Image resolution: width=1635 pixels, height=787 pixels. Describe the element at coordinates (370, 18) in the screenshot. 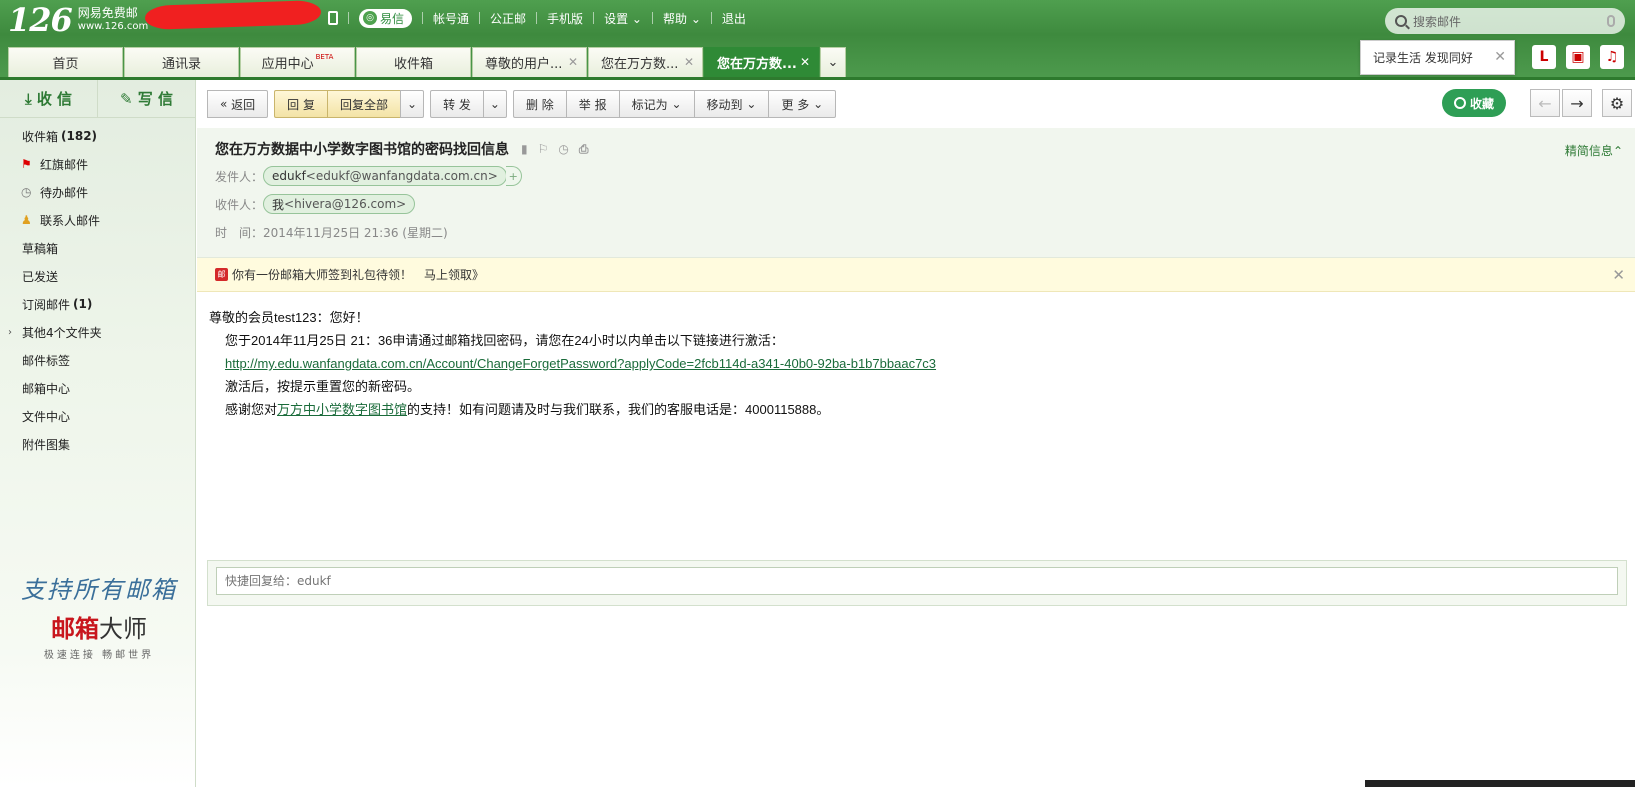

I see `yixin-icon: ◎` at that location.